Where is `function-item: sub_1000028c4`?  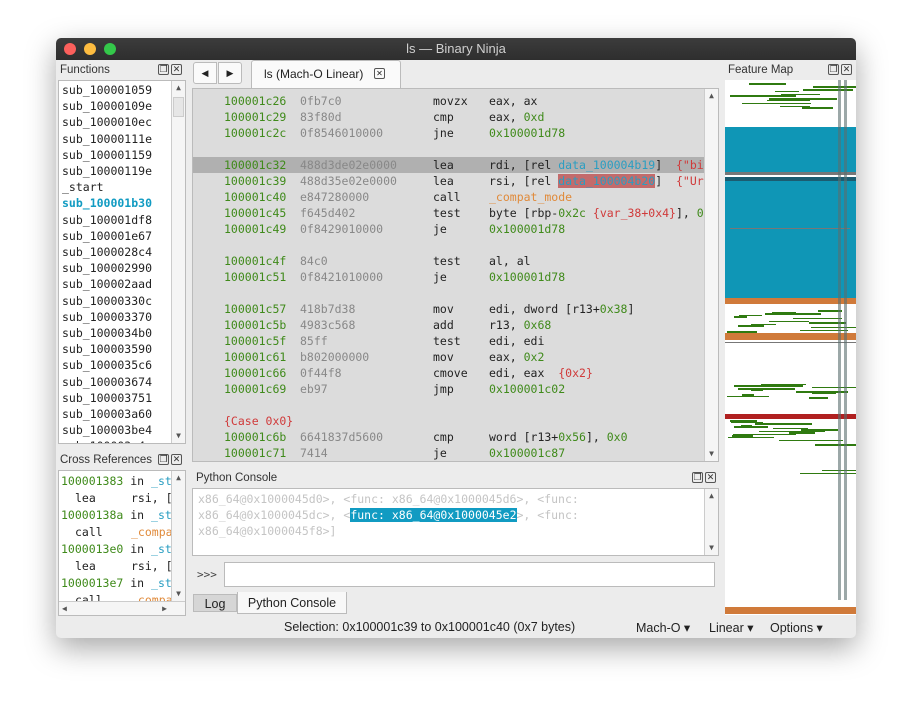
function-item: sub_1000028c4 is located at coordinates (107, 252).